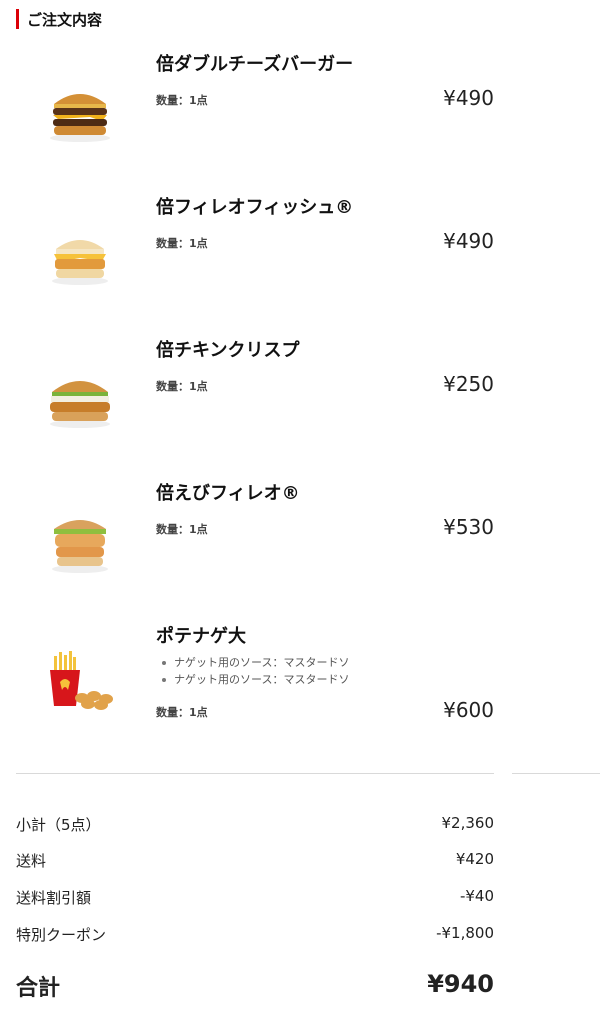 The image size is (600, 1012). Describe the element at coordinates (31, 861) in the screenshot. I see `shipping-label: 送料` at that location.